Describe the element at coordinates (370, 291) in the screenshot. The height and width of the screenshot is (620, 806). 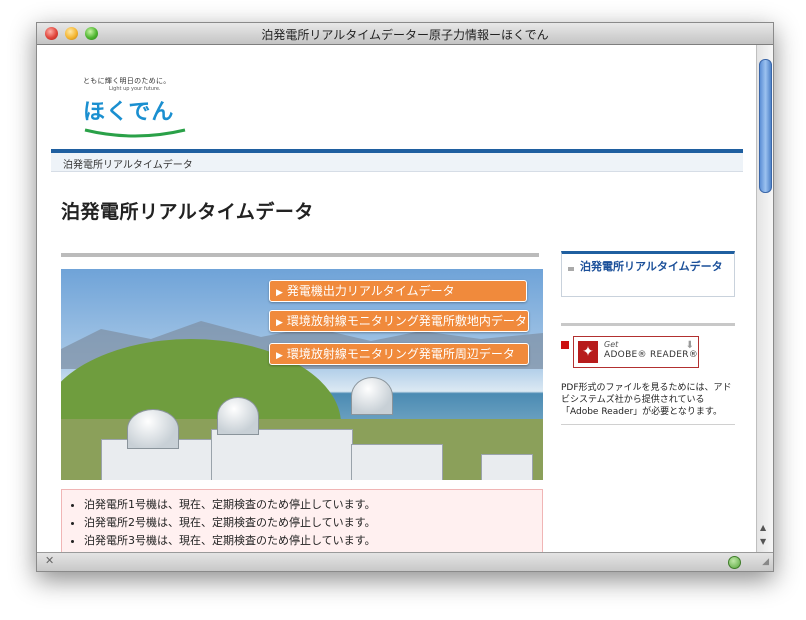
I see `btn-generator-output-label: 発電機出力リアルタイムデータ` at that location.